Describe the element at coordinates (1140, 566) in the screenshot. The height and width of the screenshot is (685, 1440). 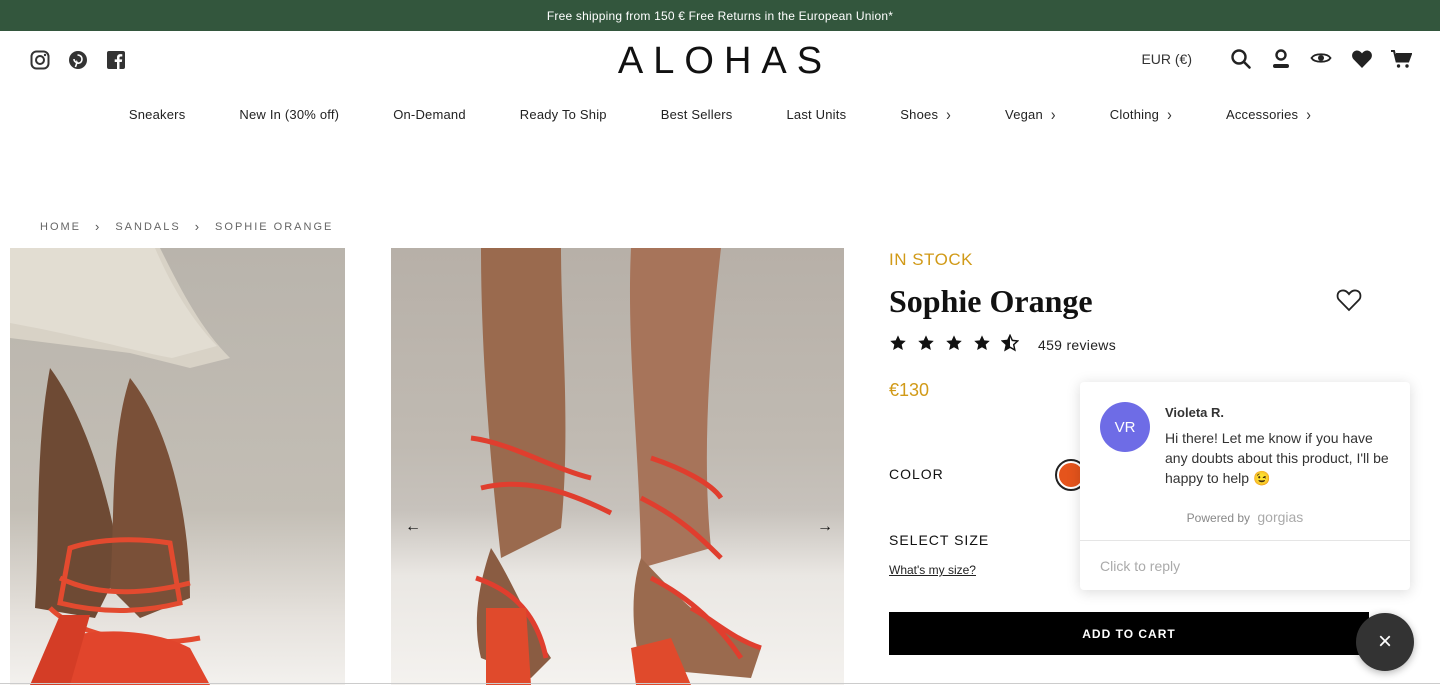
I see `chat-reply-input: Click to reply` at that location.